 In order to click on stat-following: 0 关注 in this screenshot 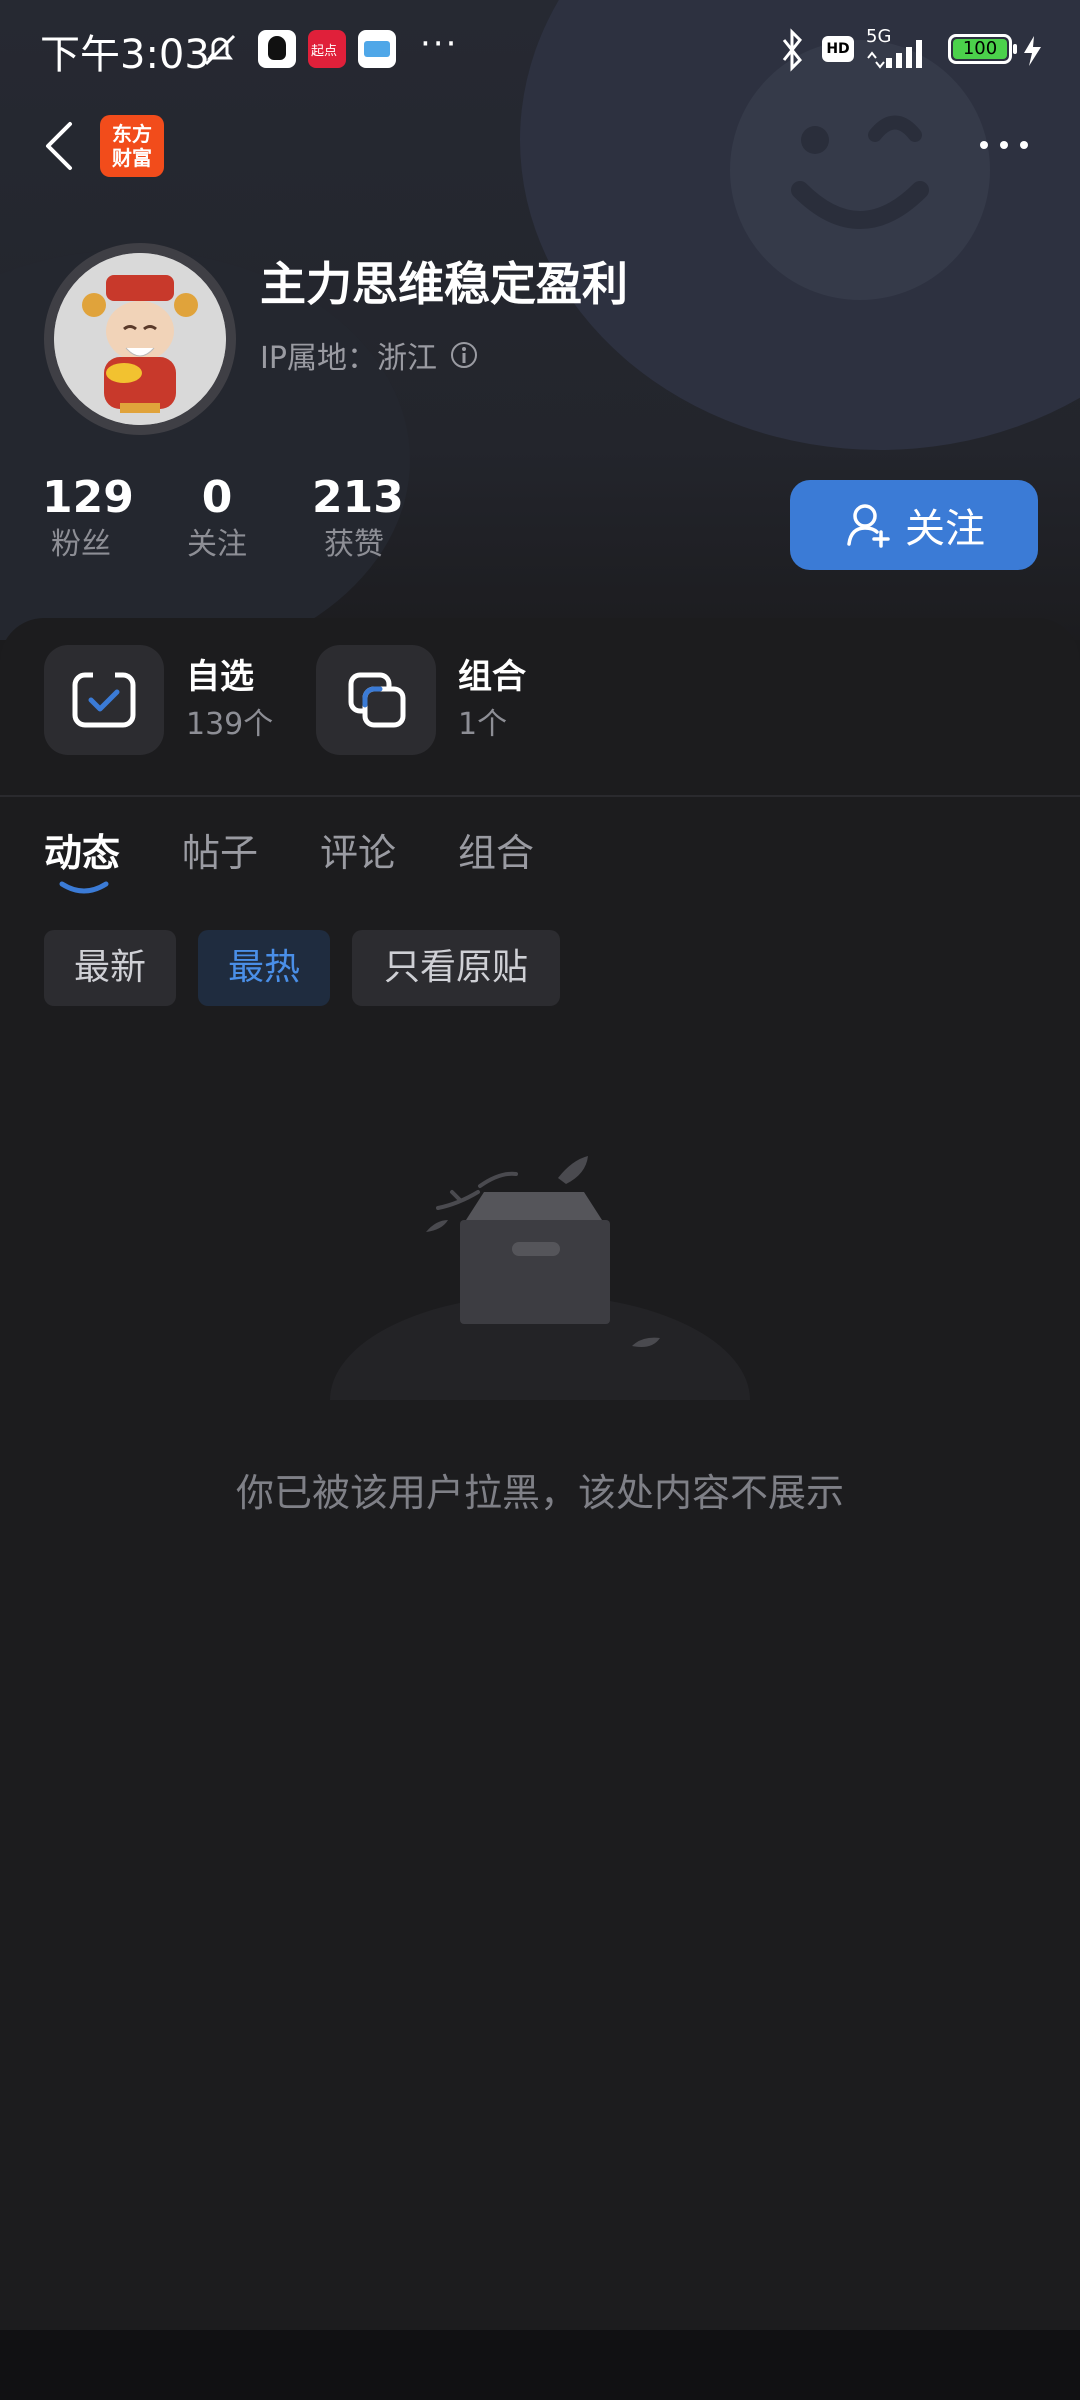, I will do `click(217, 519)`.